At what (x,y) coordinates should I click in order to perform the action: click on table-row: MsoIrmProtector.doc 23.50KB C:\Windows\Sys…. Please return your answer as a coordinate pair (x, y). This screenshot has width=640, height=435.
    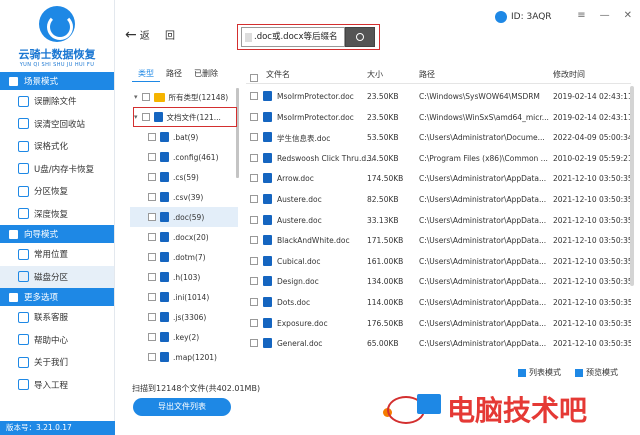
    Looking at the image, I should click on (438, 96).